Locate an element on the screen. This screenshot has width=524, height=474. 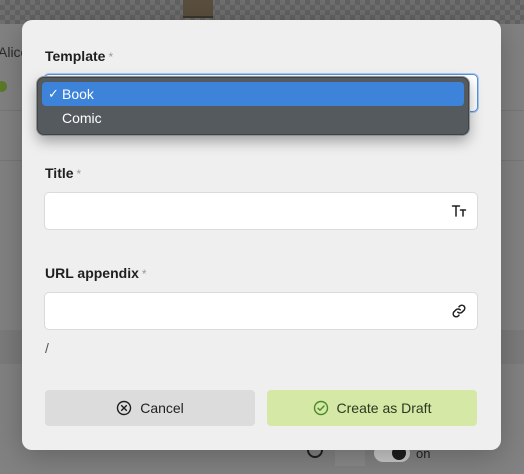
cancel-circle-icon is located at coordinates (124, 408).